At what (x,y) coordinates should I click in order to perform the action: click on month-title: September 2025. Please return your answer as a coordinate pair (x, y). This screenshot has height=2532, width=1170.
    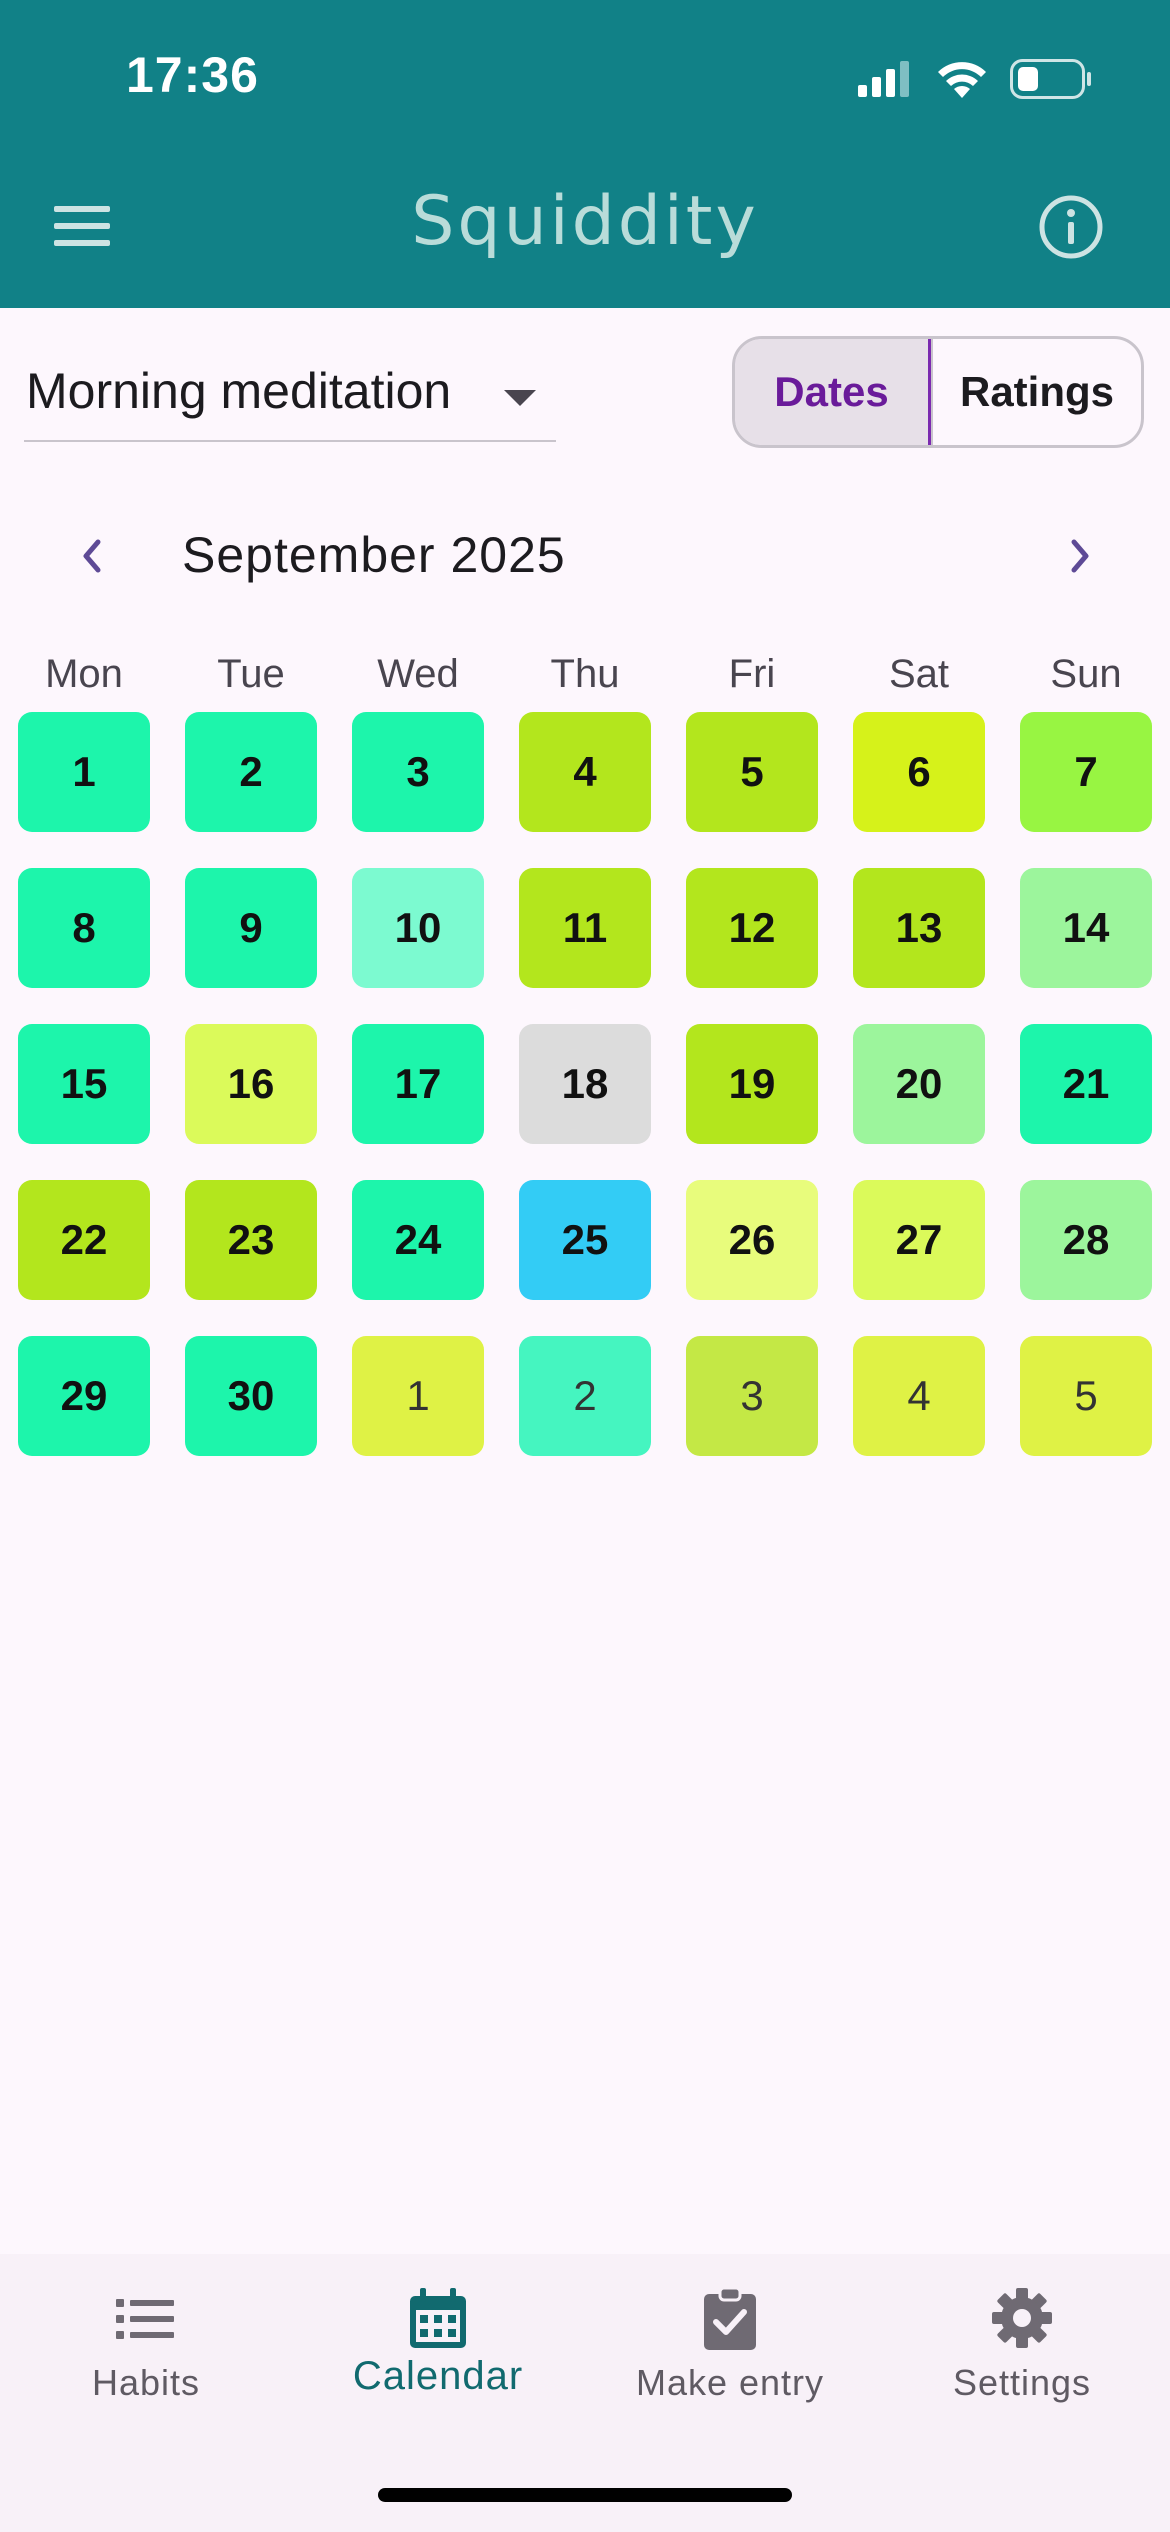
    Looking at the image, I should click on (374, 555).